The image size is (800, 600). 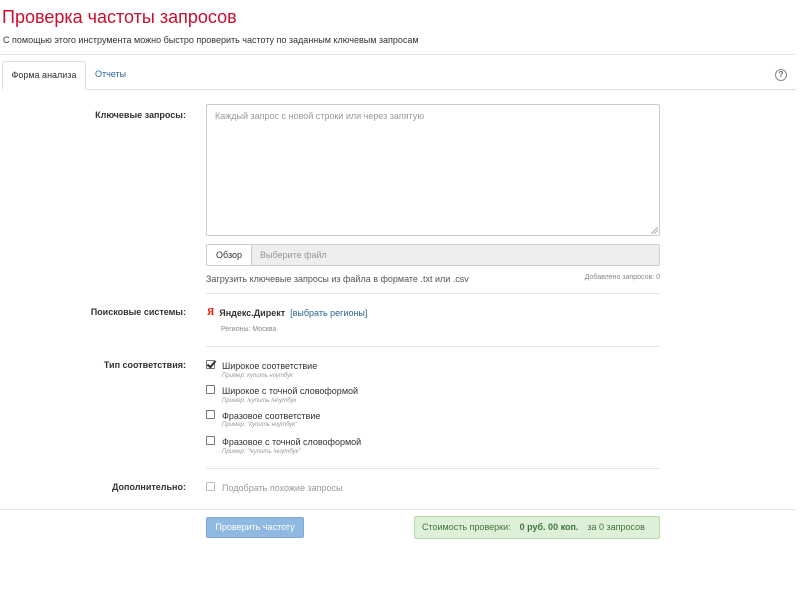 What do you see at coordinates (260, 425) in the screenshot?
I see `match-phrase-example: Пример: "купить ноутбук"` at bounding box center [260, 425].